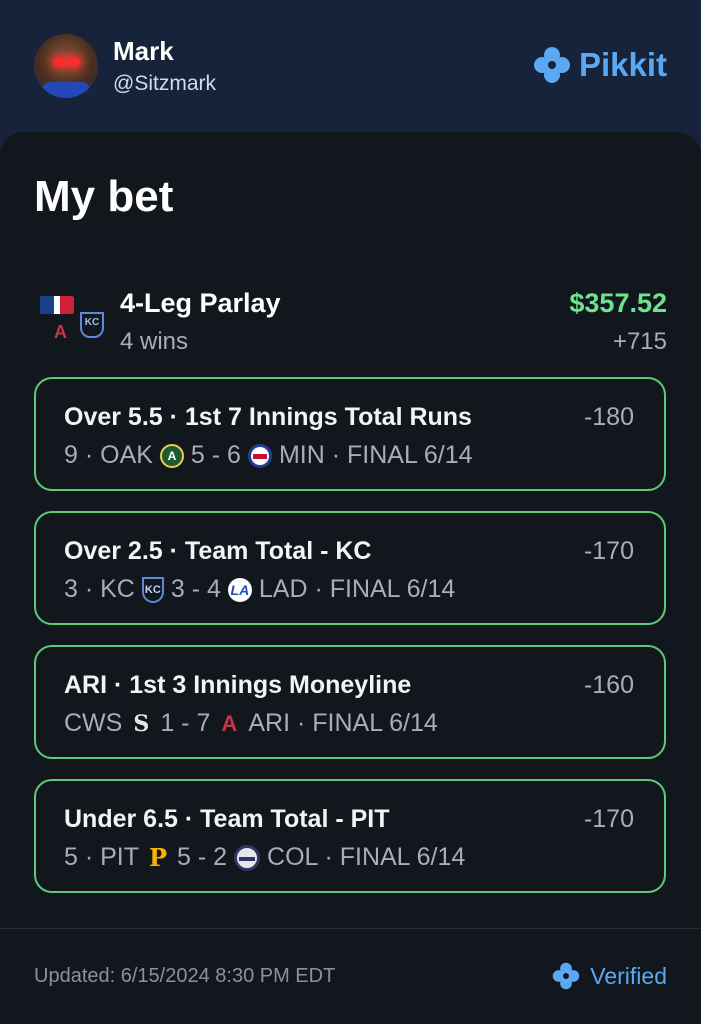 The image size is (701, 1024). I want to click on leg-game-line: 9 · OAK A 5 - 6 MIN · FINAL 6/14, so click(268, 455).